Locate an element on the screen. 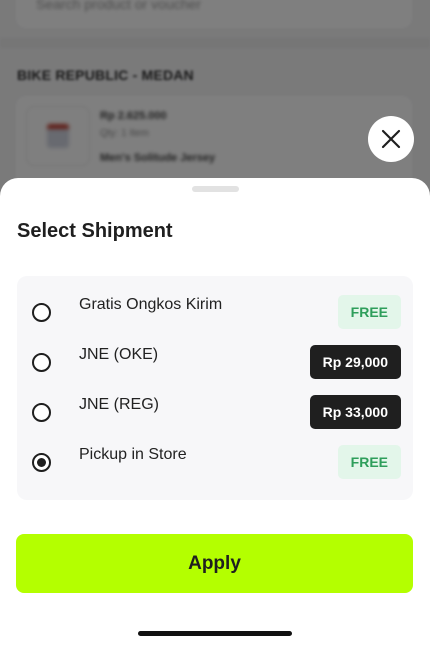 Image resolution: width=430 pixels, height=645 pixels. home-indicator is located at coordinates (215, 633).